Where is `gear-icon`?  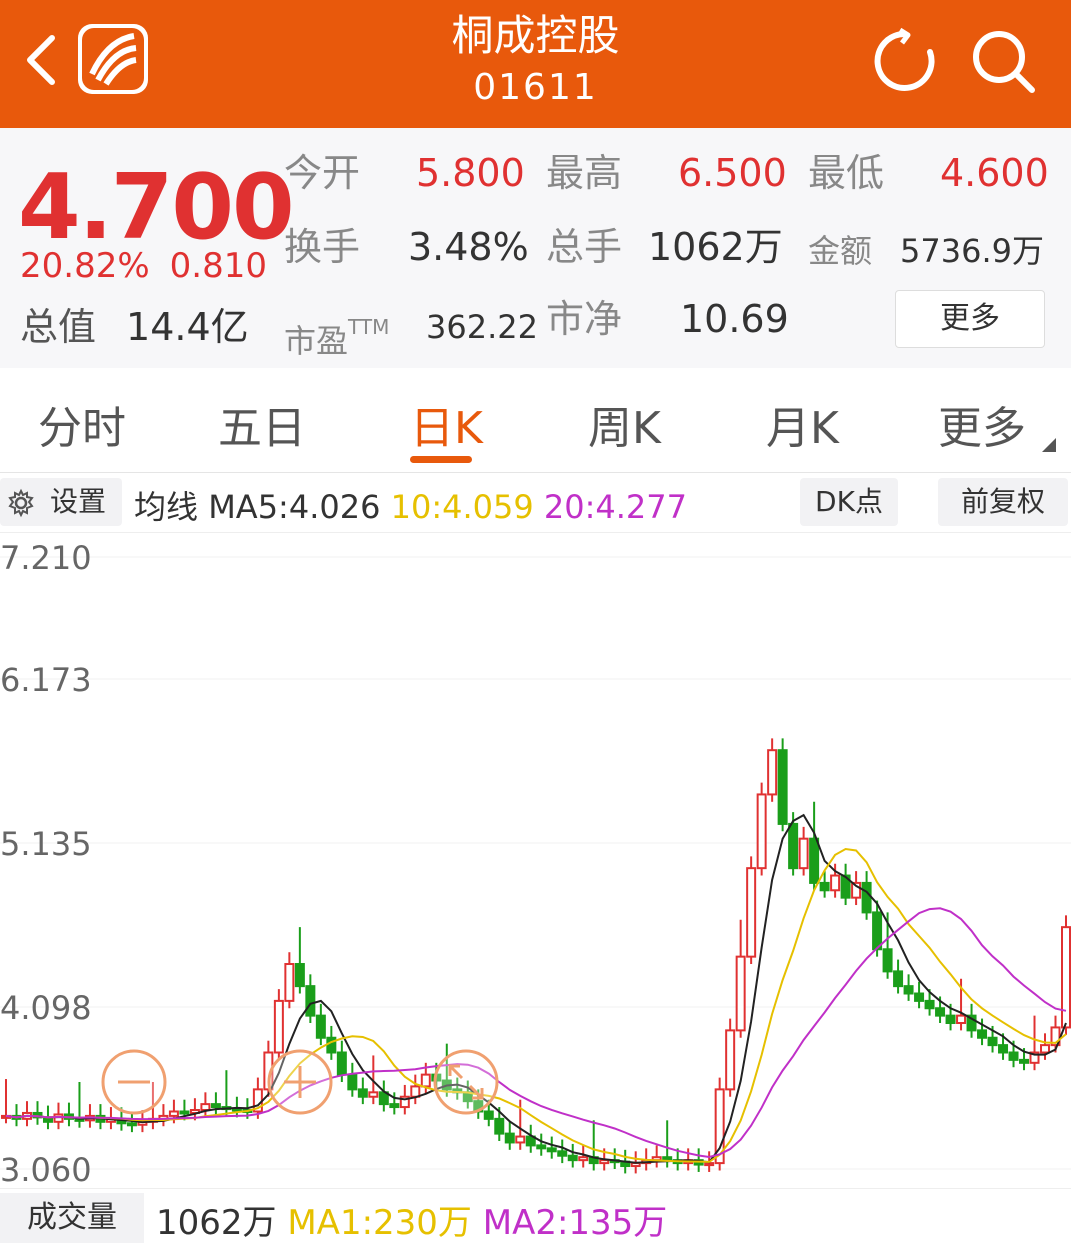
gear-icon is located at coordinates (21, 503).